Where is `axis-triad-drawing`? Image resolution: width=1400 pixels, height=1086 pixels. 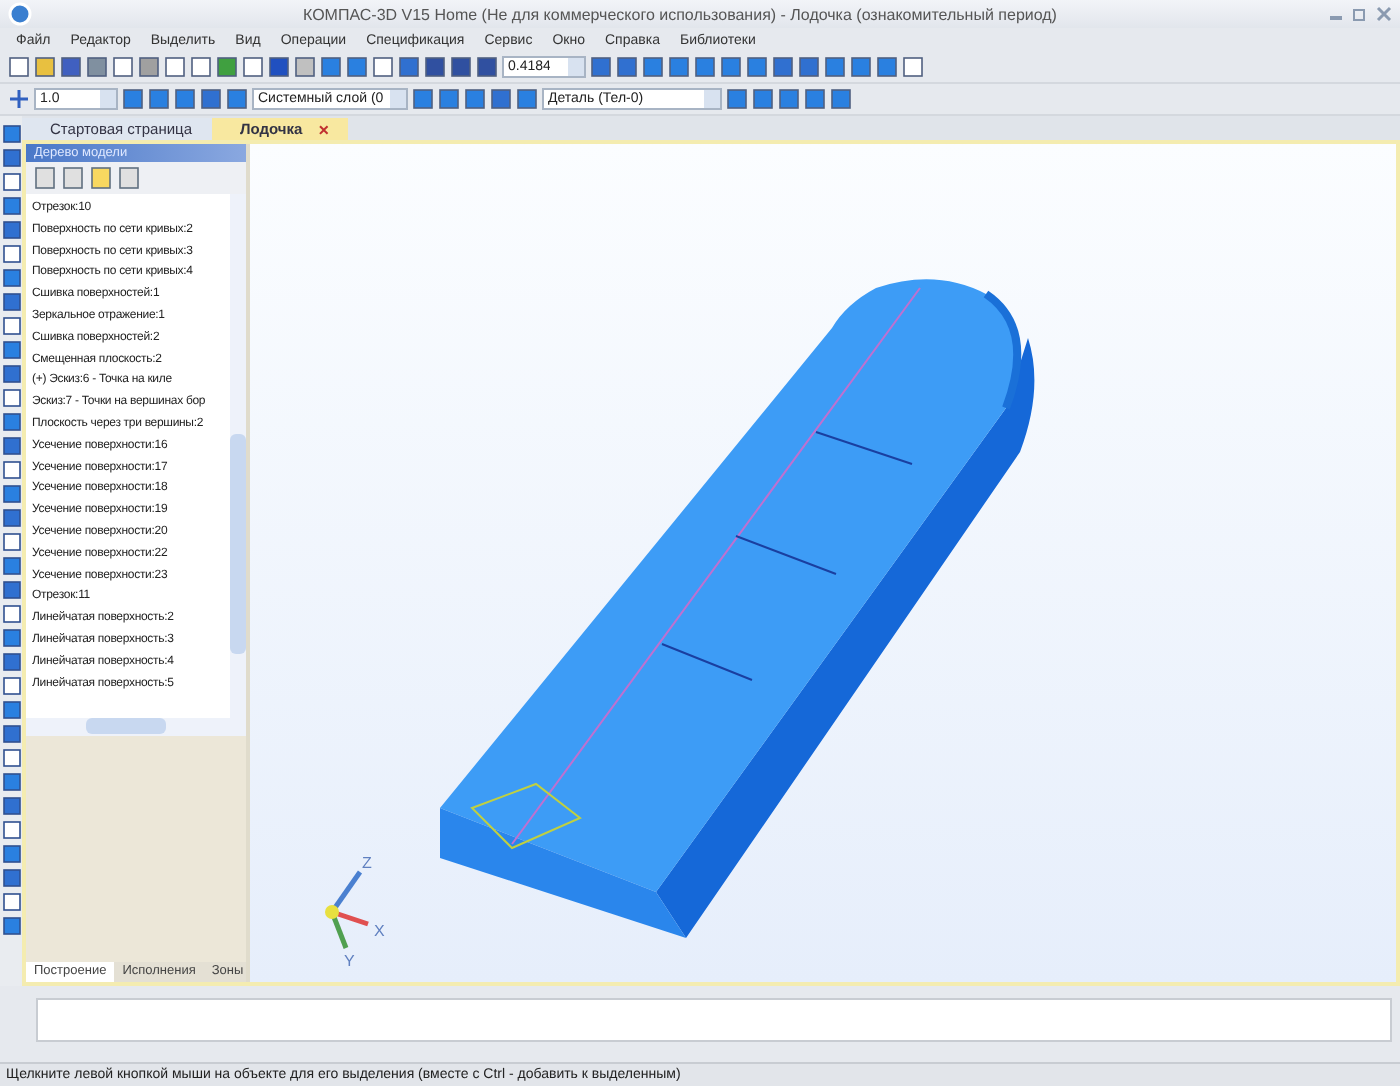 axis-triad-drawing is located at coordinates (347, 909).